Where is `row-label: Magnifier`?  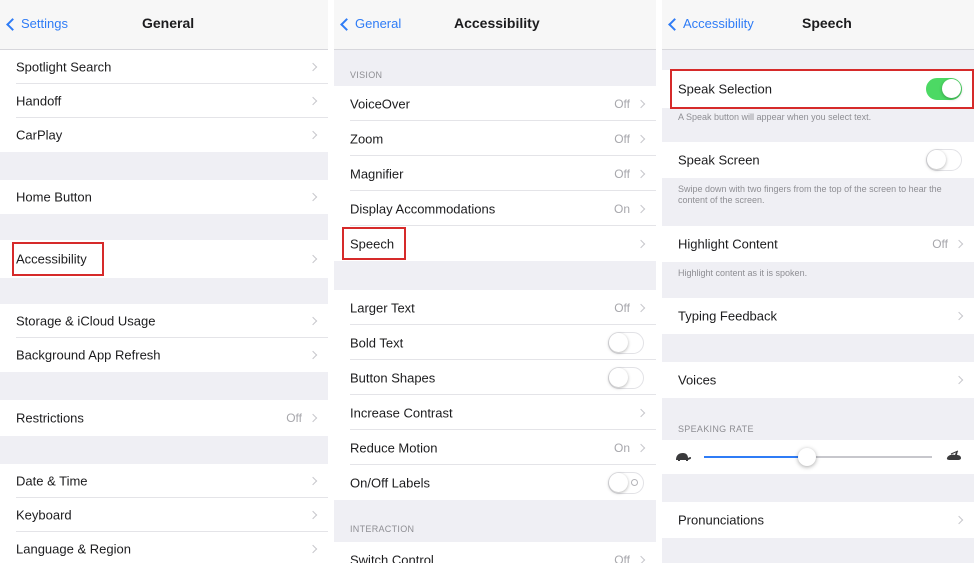 row-label: Magnifier is located at coordinates (377, 173).